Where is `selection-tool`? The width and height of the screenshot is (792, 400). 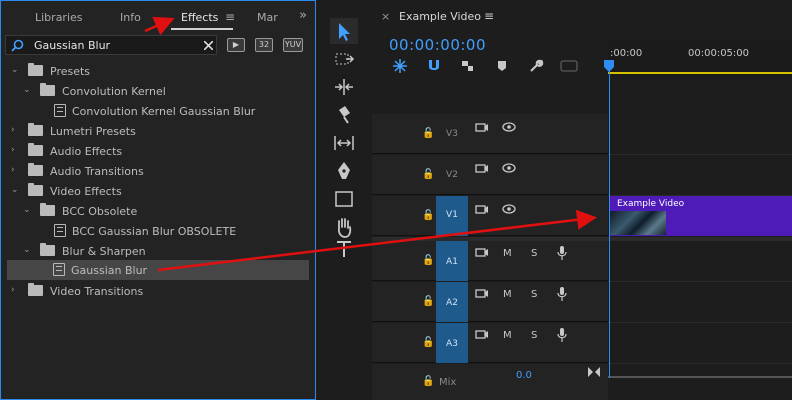
selection-tool is located at coordinates (344, 31).